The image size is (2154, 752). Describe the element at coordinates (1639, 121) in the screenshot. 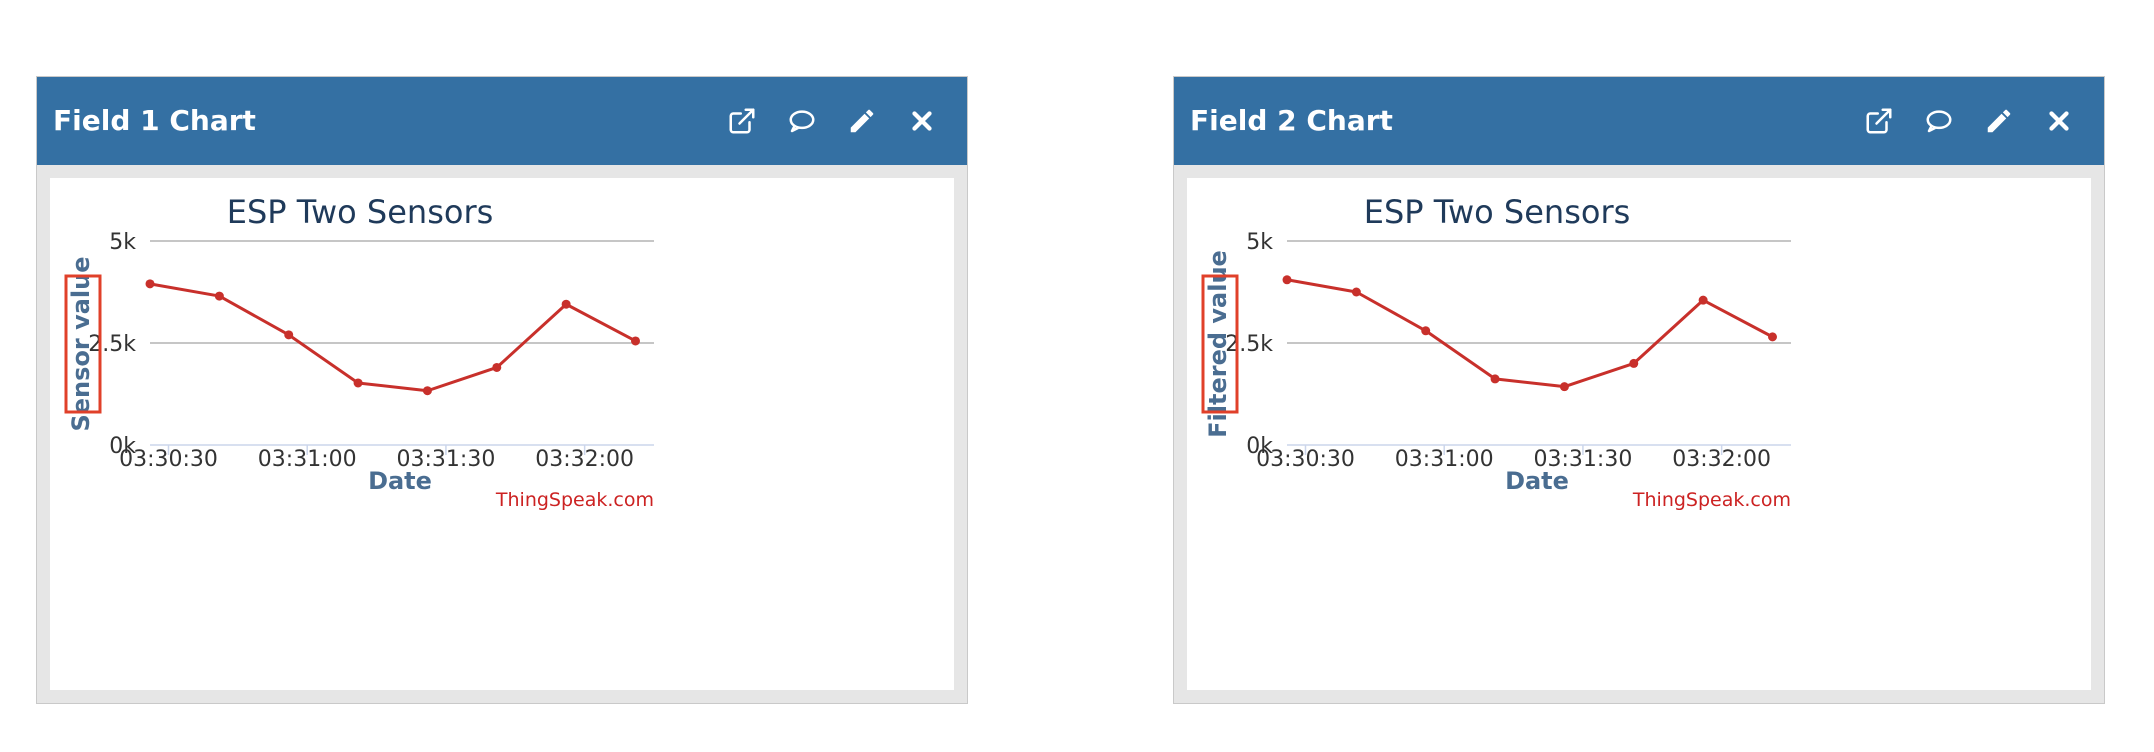

I see `widget-header: Field 2 Chart` at that location.